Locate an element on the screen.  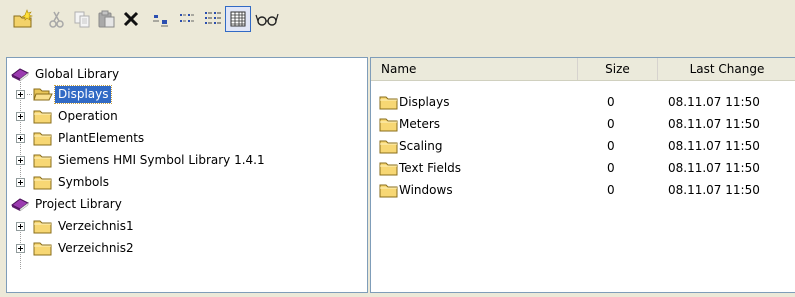
tree-item-plantelements: PlantElements is located at coordinates (81, 138).